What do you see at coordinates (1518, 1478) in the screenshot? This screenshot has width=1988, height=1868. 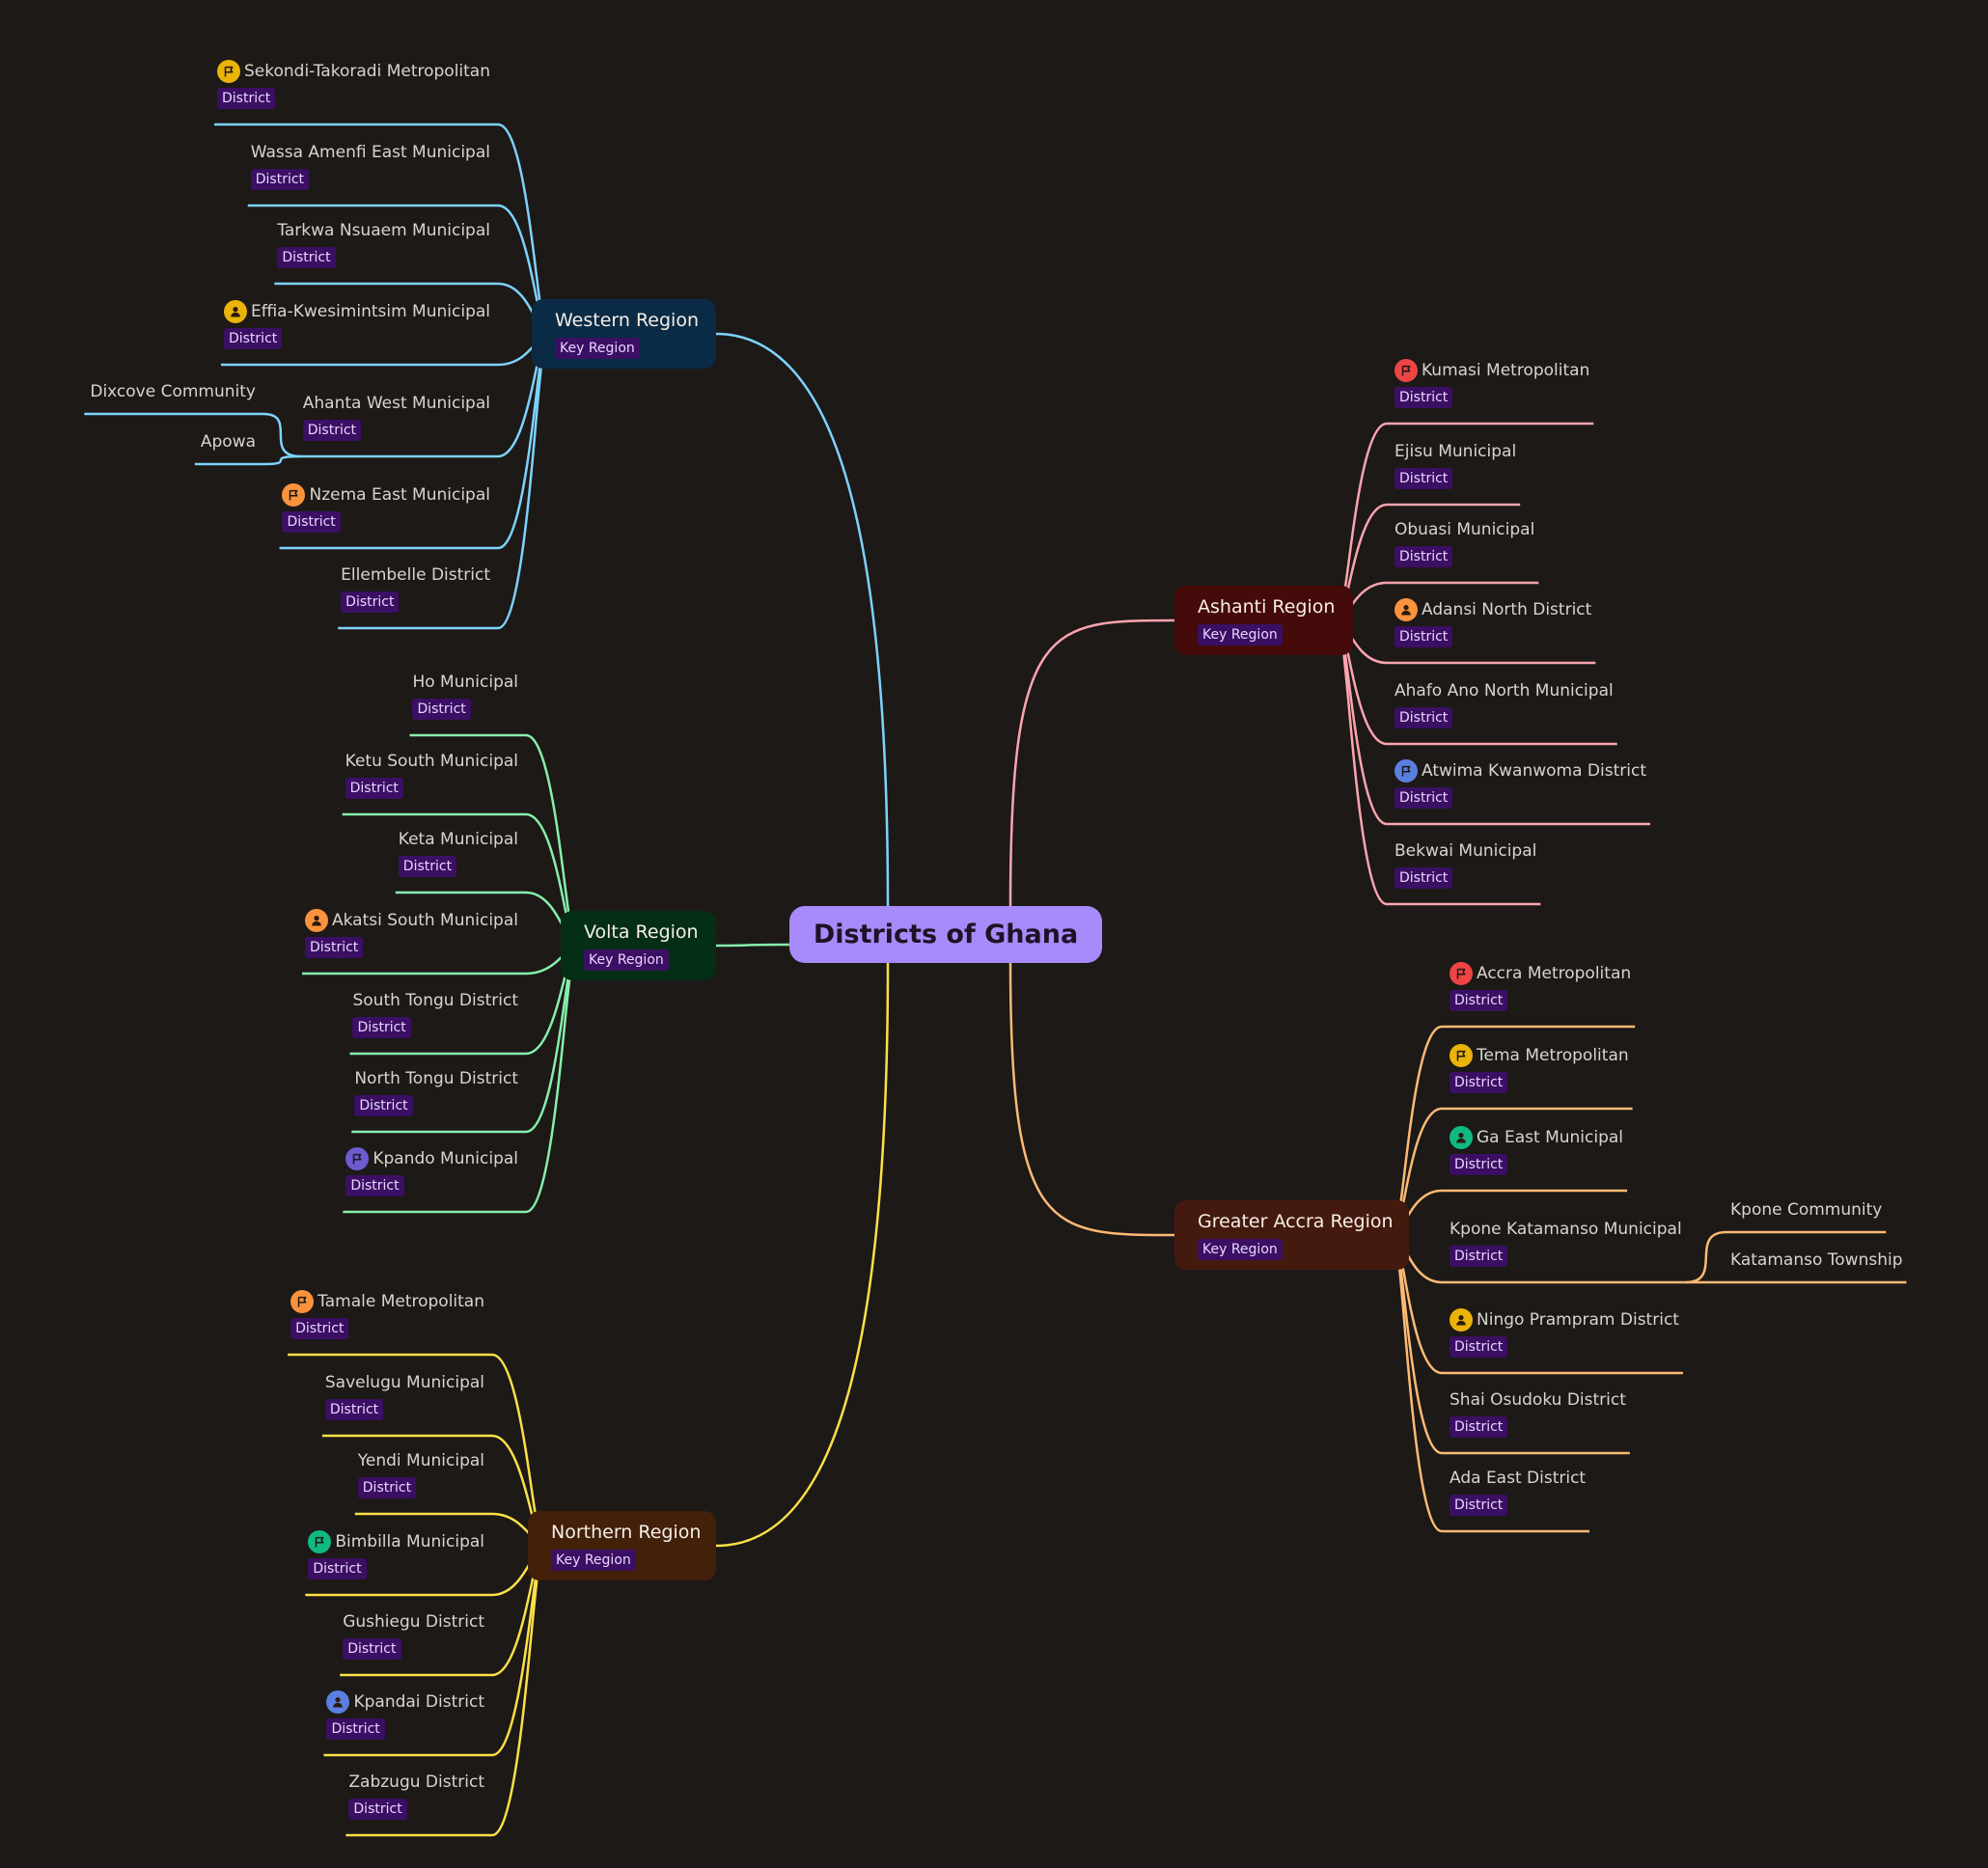 I see `district-name: Ada East District` at bounding box center [1518, 1478].